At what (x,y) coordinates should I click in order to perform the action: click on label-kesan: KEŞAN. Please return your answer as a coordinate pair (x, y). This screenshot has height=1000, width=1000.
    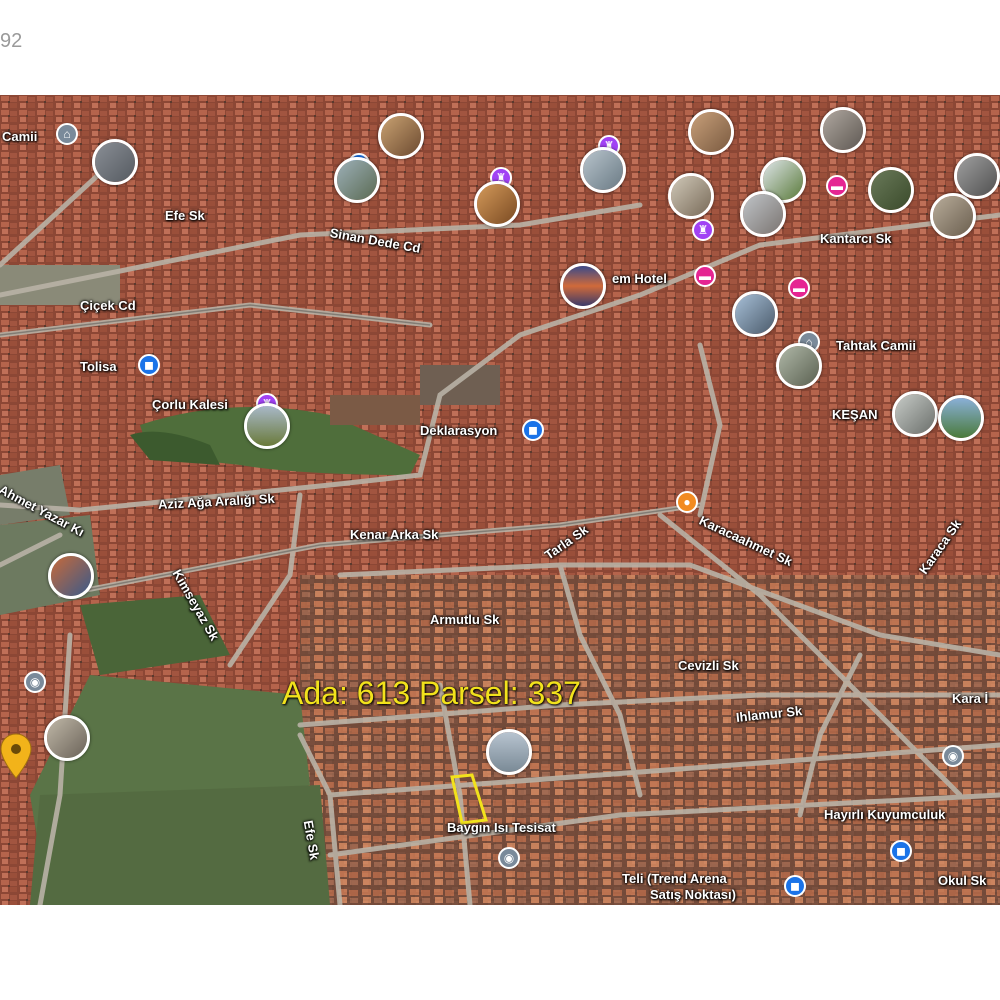
    Looking at the image, I should click on (855, 414).